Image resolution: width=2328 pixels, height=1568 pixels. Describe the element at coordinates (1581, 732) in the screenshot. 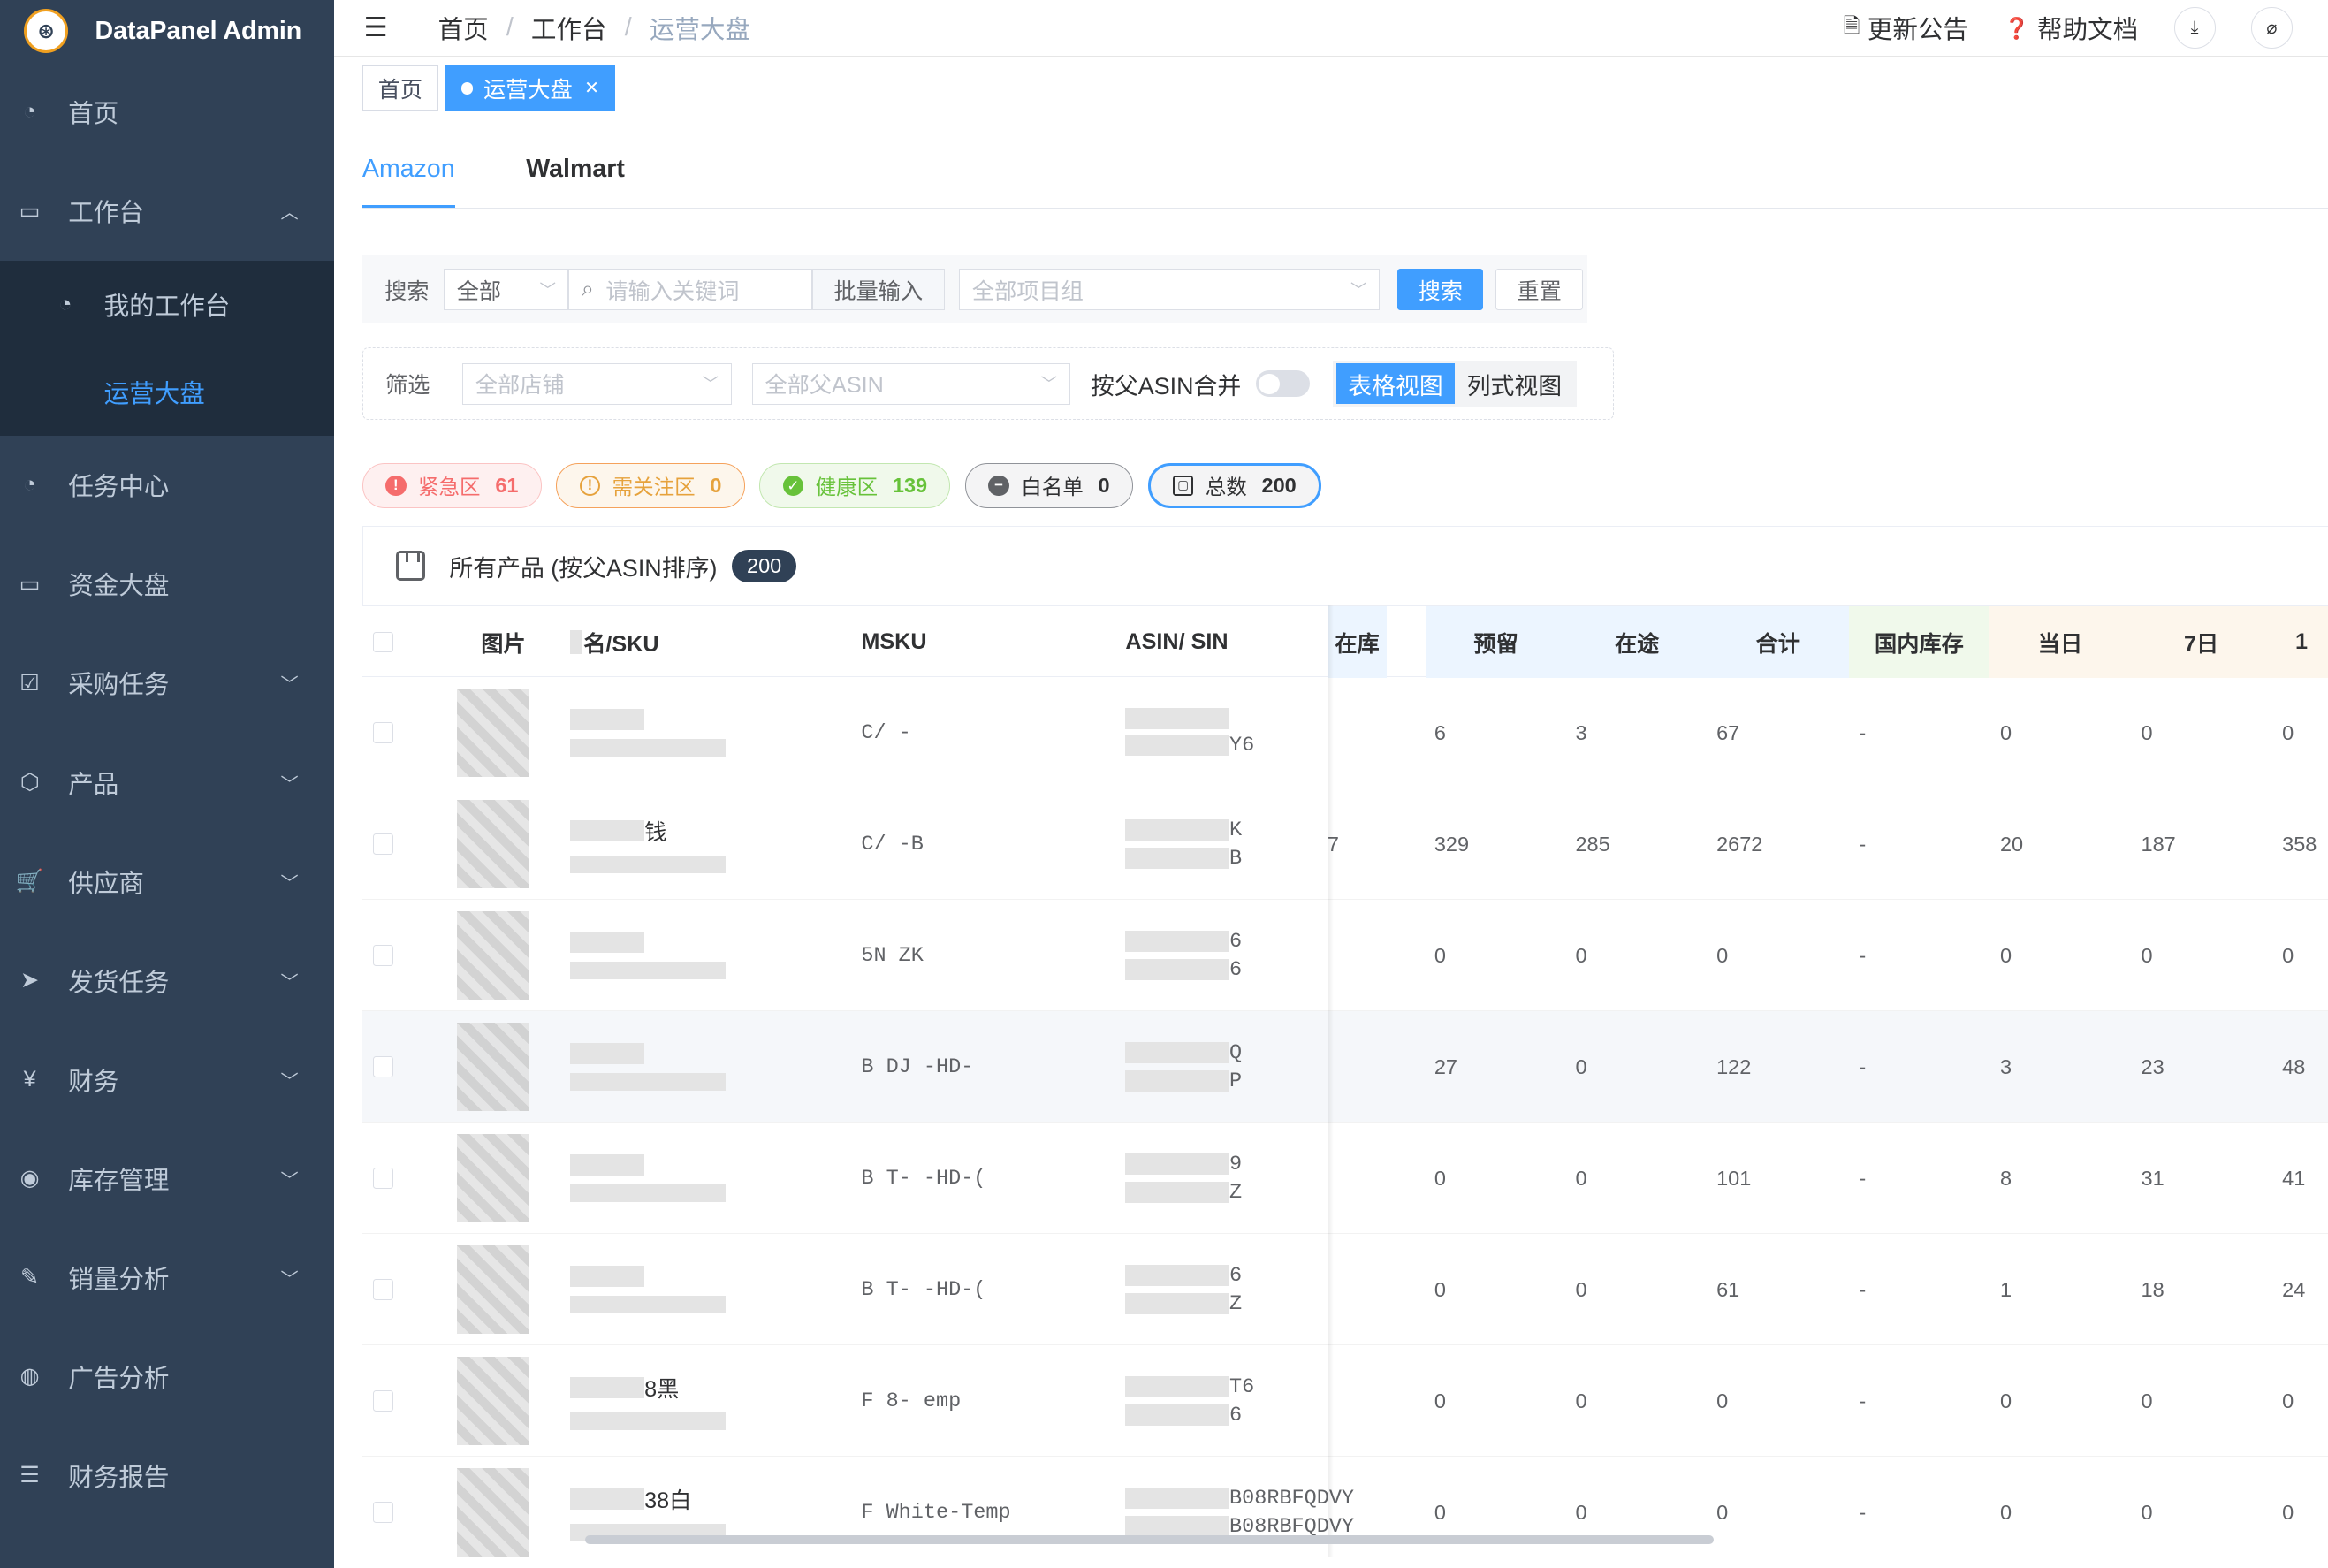

I see `transit-value: 3` at that location.